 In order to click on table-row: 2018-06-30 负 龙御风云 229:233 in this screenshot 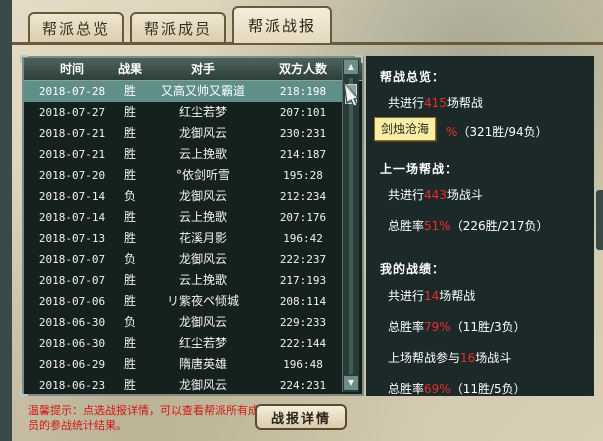, I will do `click(187, 322)`.